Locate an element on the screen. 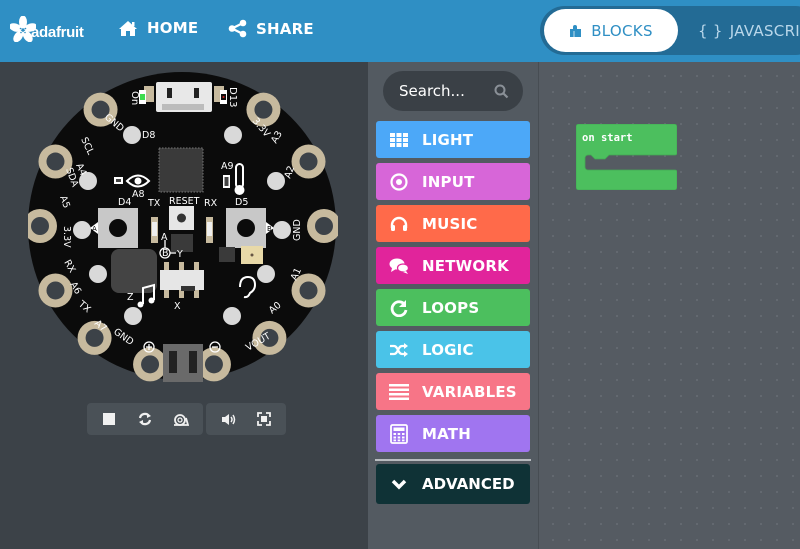 This screenshot has width=800, height=549. category-advanced-label: ADVANCED is located at coordinates (468, 484).